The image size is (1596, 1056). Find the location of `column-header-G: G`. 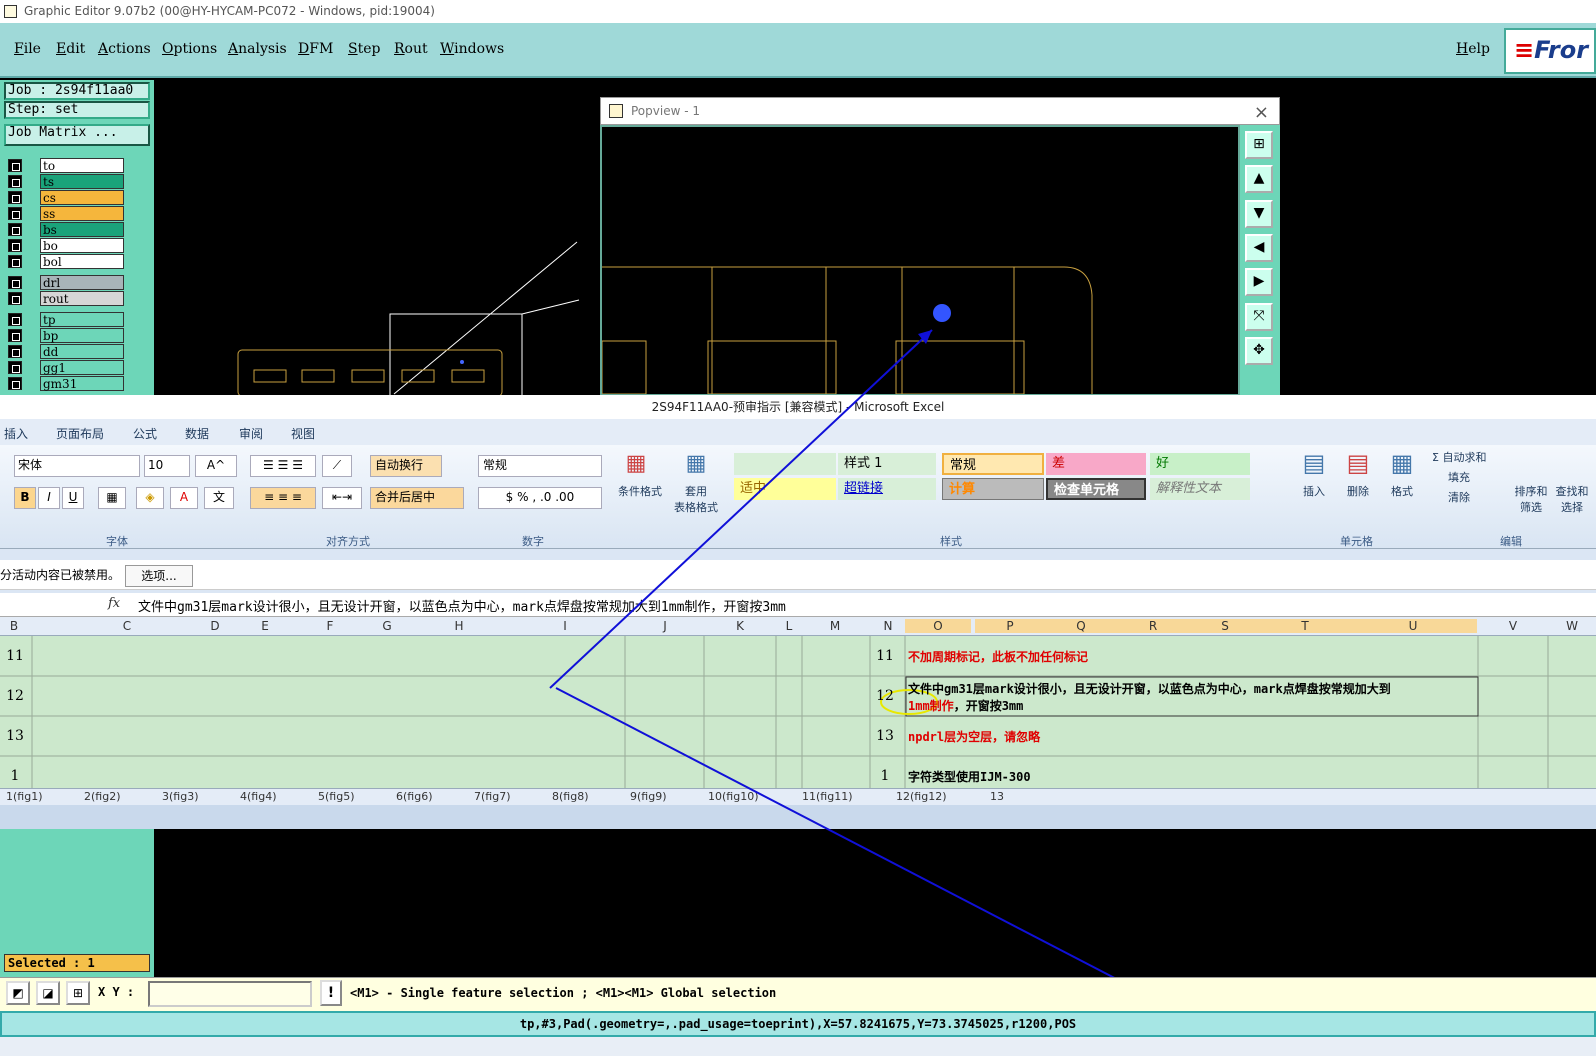

column-header-G: G is located at coordinates (387, 626).